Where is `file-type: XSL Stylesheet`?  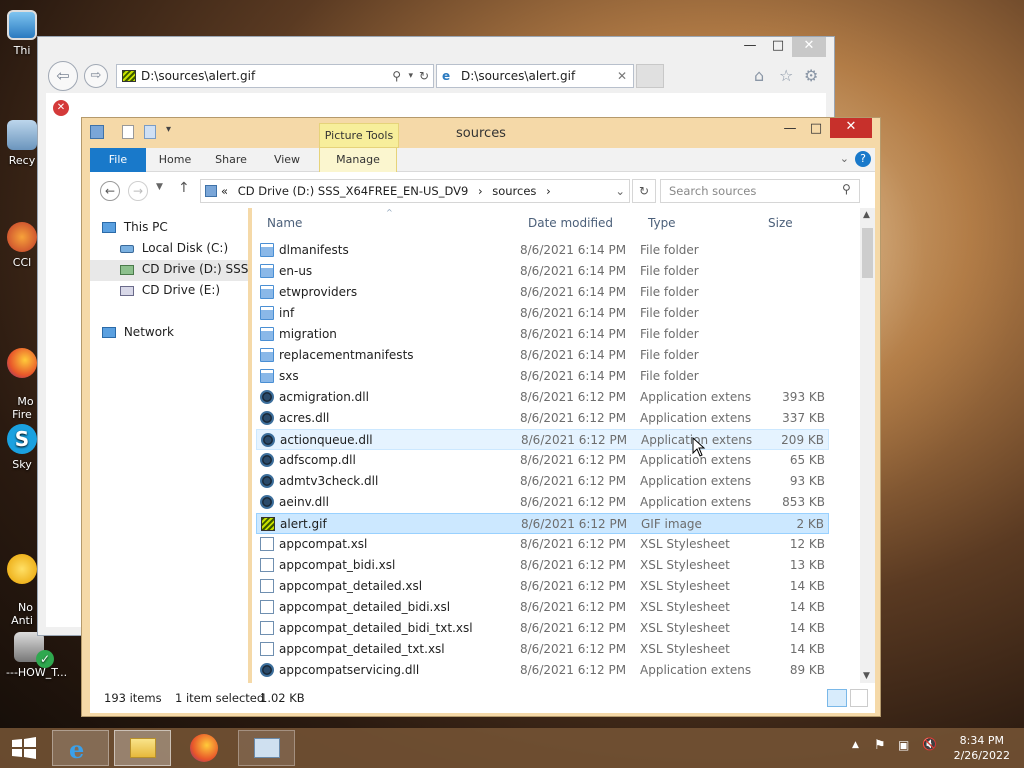
file-type: XSL Stylesheet is located at coordinates (685, 649).